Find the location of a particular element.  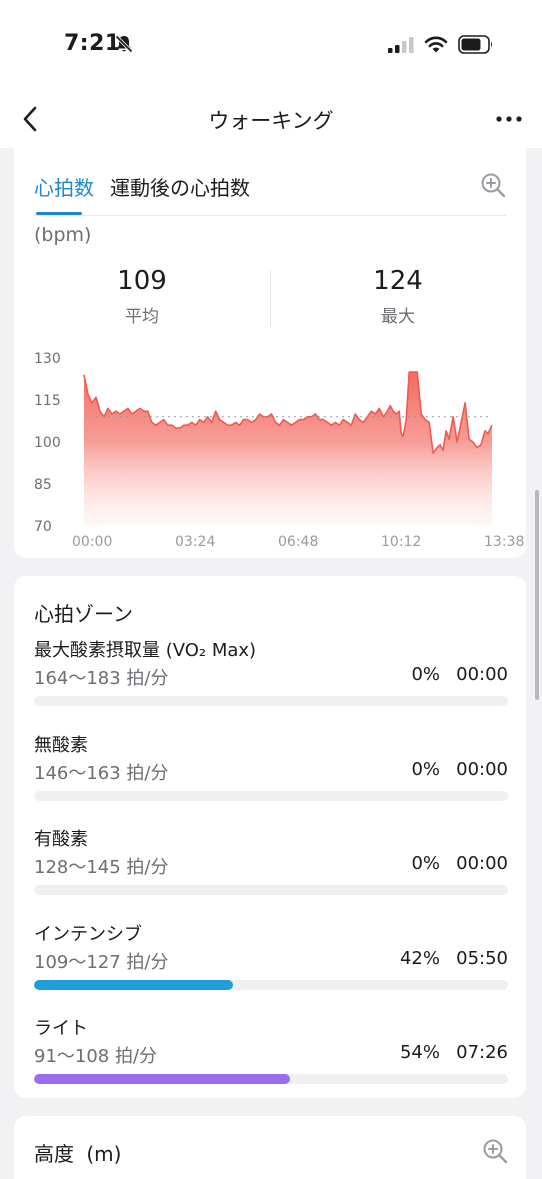

battery-icon is located at coordinates (475, 44).